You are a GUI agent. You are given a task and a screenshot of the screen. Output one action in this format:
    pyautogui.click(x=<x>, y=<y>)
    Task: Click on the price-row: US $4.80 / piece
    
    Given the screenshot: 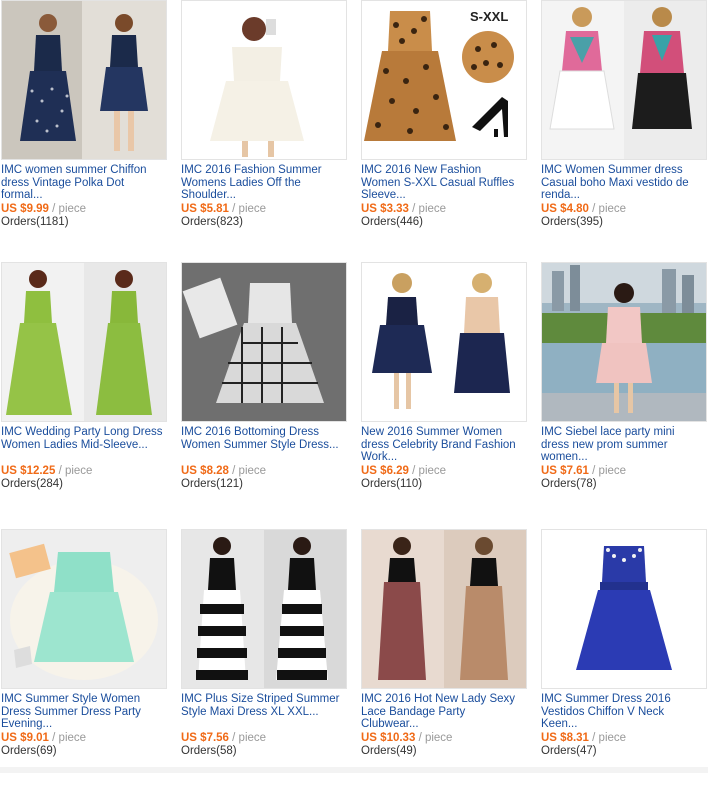 What is the action you would take?
    pyautogui.click(x=583, y=209)
    